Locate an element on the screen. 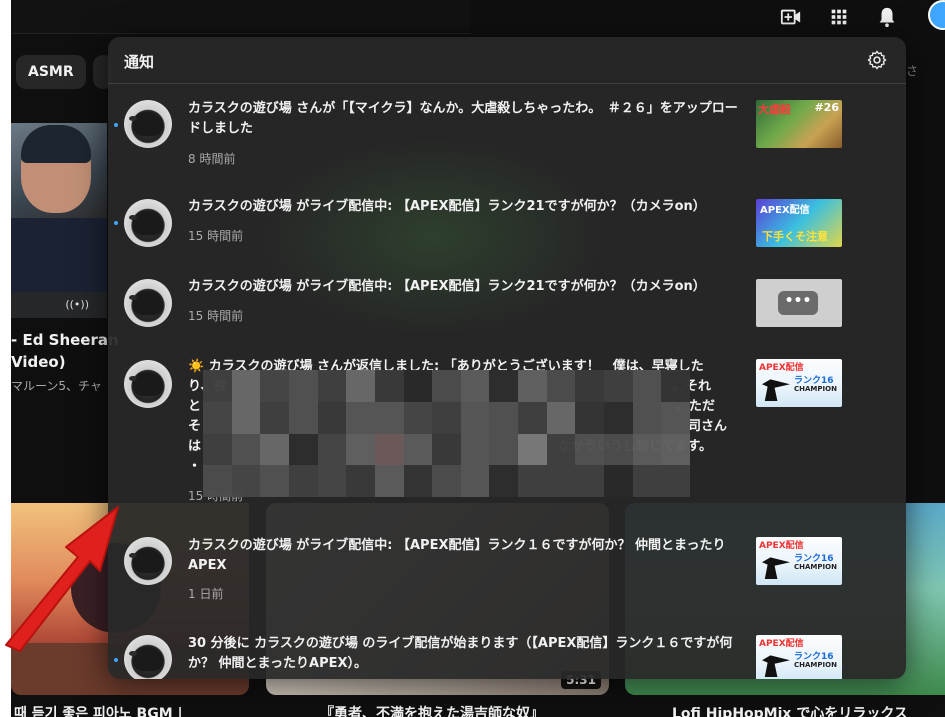 The width and height of the screenshot is (945, 717). notification-time: 8 時間前 is located at coordinates (212, 159).